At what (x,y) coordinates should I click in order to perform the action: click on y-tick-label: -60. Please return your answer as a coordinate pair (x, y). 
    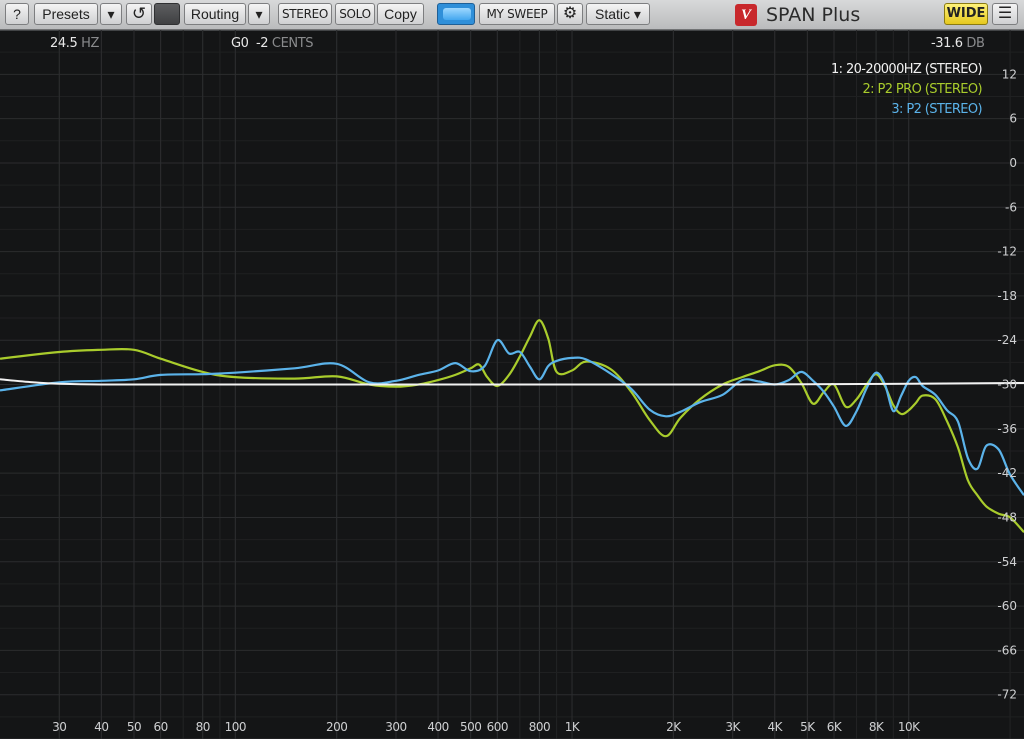
    Looking at the image, I should click on (1007, 606).